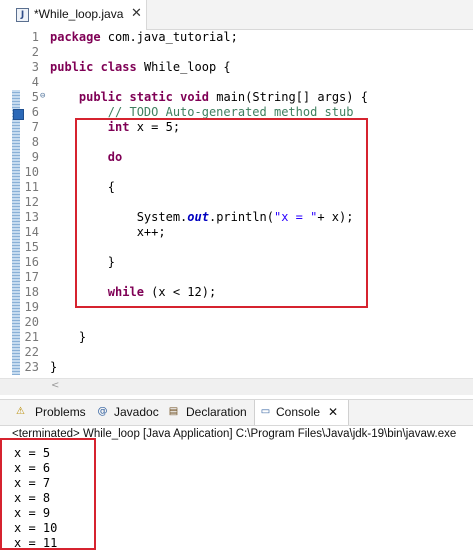 Image resolution: width=473 pixels, height=551 pixels. What do you see at coordinates (22, 15) in the screenshot?
I see `java-file-icon: J` at bounding box center [22, 15].